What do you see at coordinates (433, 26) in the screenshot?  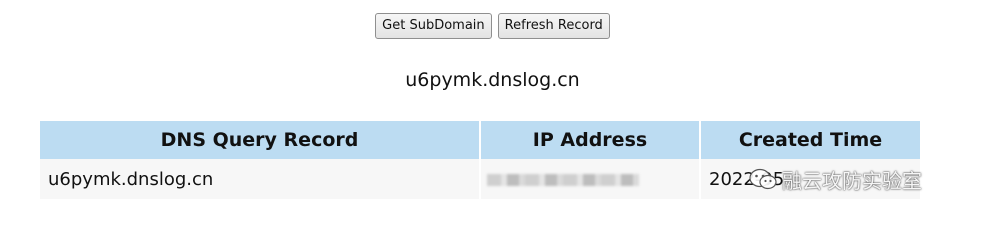 I see `get-subdomain-button: Get SubDomain` at bounding box center [433, 26].